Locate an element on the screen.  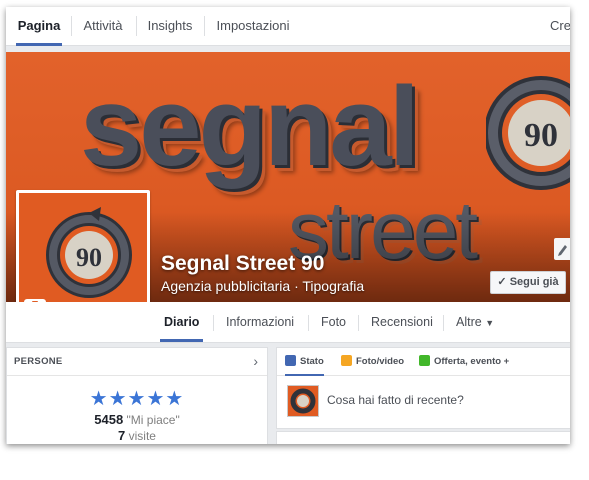
composer-tab-photo-video: Foto/video is located at coordinates (372, 361).